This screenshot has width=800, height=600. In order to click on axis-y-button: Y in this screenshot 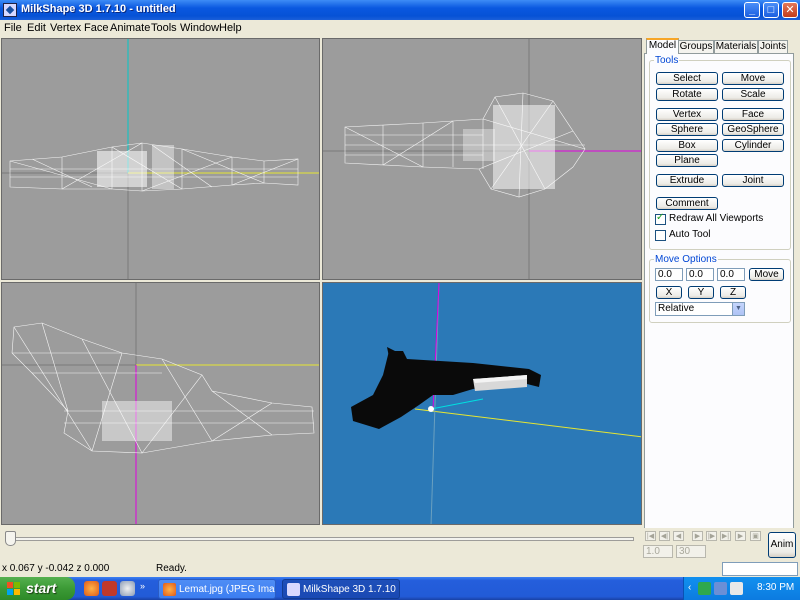, I will do `click(701, 292)`.